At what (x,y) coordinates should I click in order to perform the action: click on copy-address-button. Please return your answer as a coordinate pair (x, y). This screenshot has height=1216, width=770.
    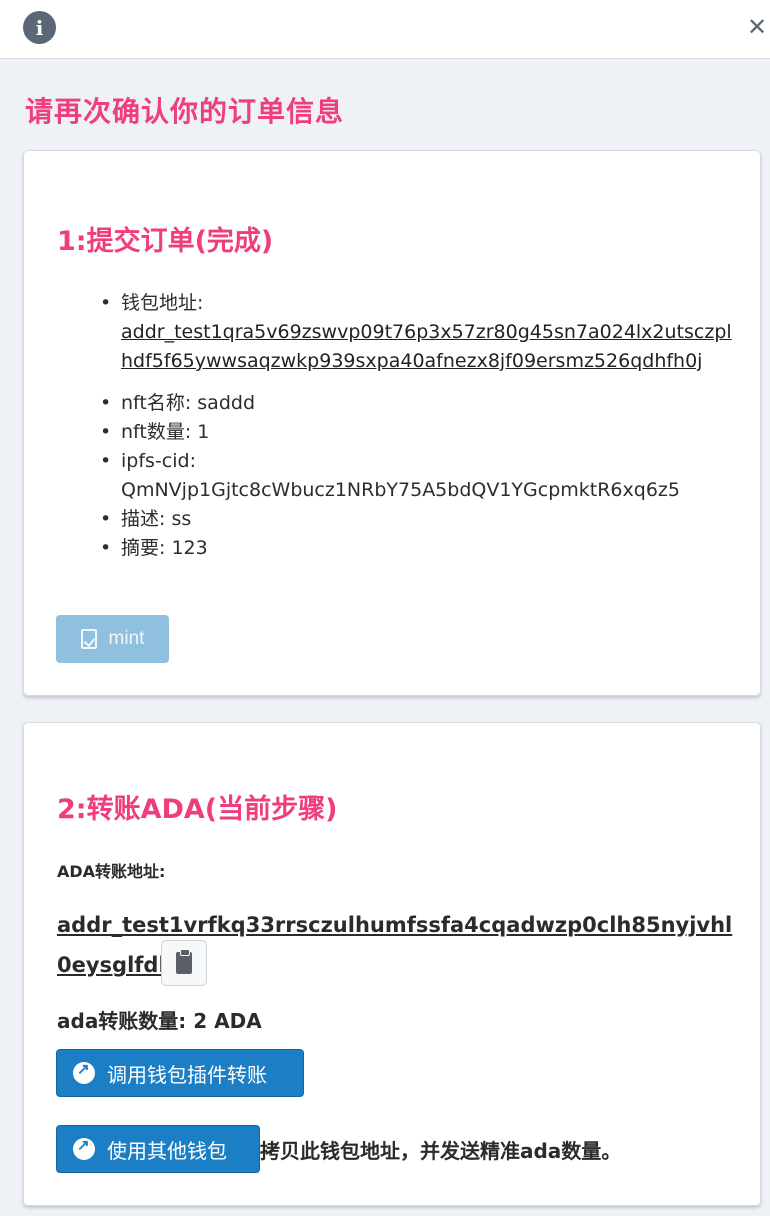
    Looking at the image, I should click on (184, 963).